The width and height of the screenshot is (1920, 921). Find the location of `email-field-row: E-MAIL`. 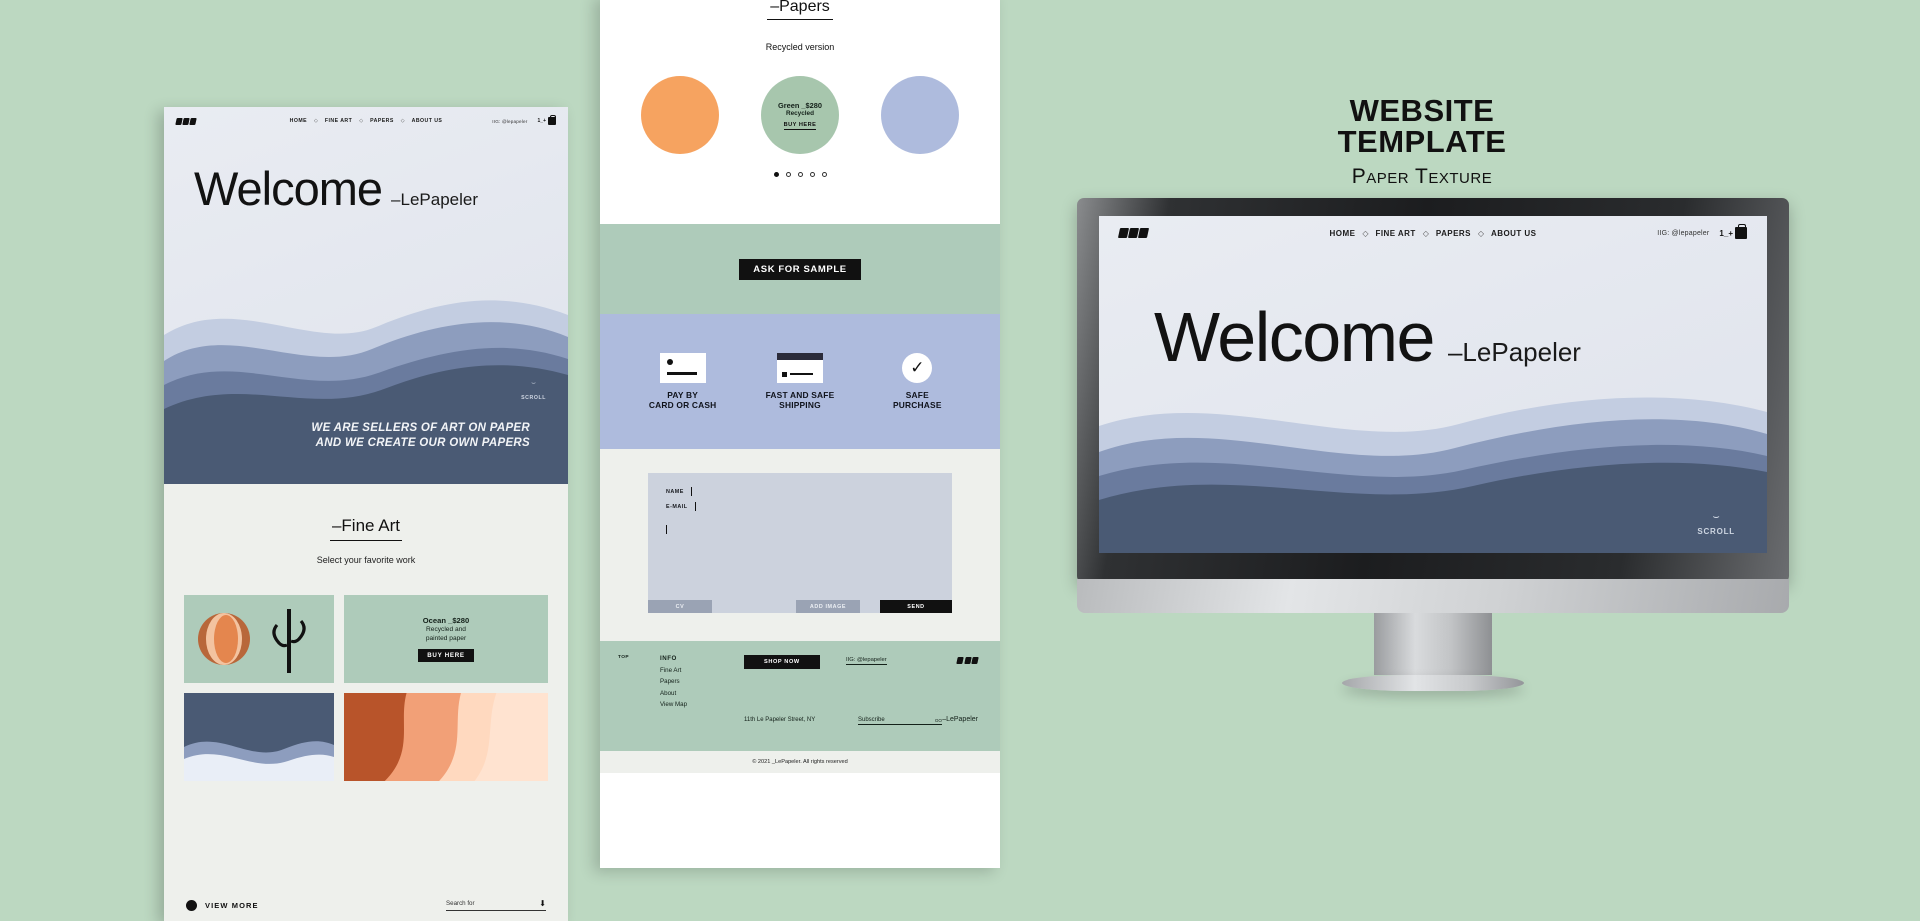

email-field-row: E-MAIL is located at coordinates (800, 506).